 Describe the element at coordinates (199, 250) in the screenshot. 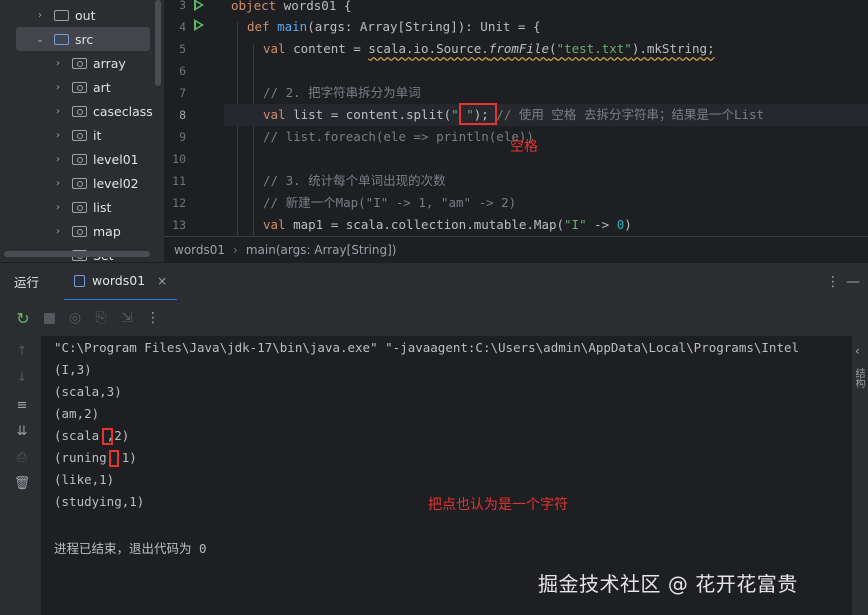

I see `breadcrumb-item: words01` at that location.